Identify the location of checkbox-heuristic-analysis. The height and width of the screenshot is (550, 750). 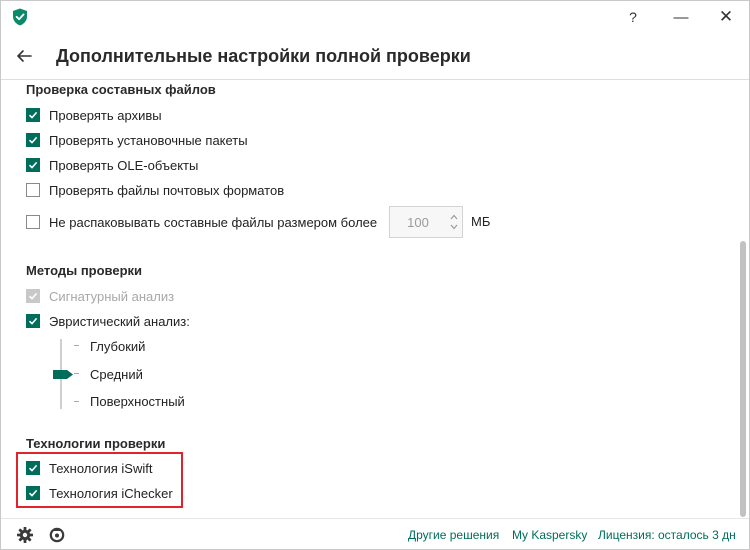
(33, 321).